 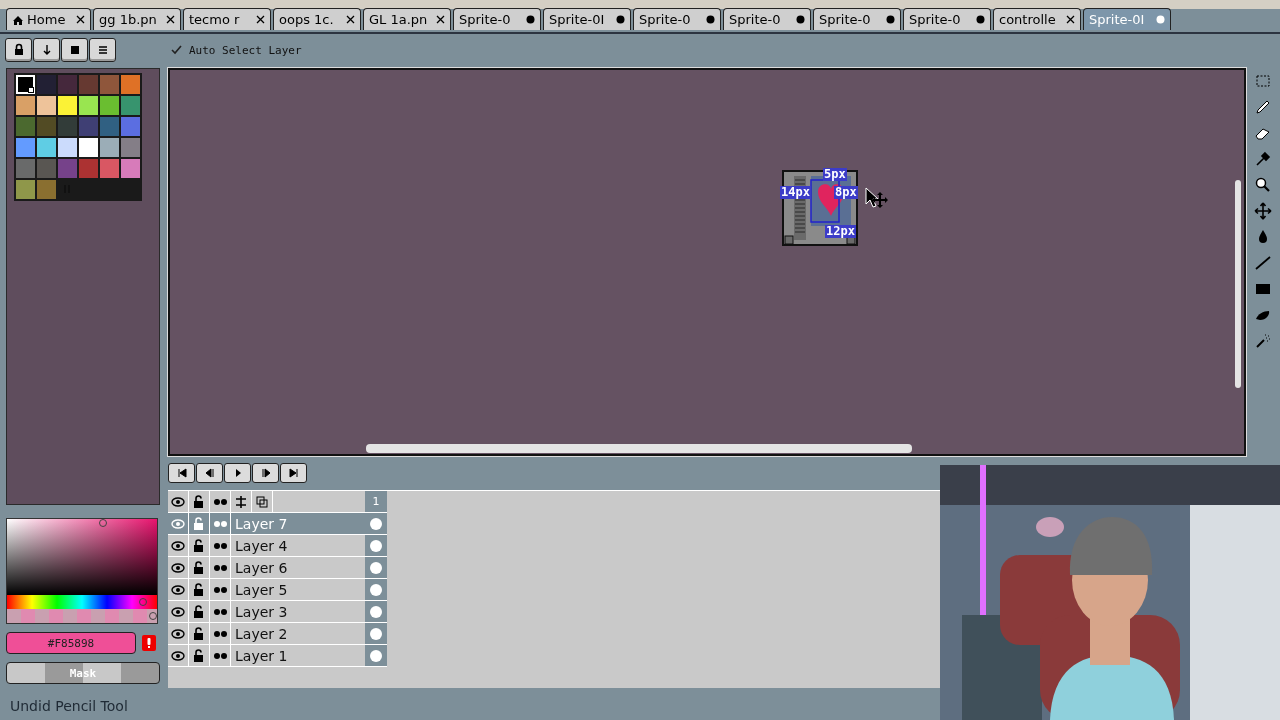 What do you see at coordinates (587, 19) in the screenshot?
I see `file-tab: Sprite-0I` at bounding box center [587, 19].